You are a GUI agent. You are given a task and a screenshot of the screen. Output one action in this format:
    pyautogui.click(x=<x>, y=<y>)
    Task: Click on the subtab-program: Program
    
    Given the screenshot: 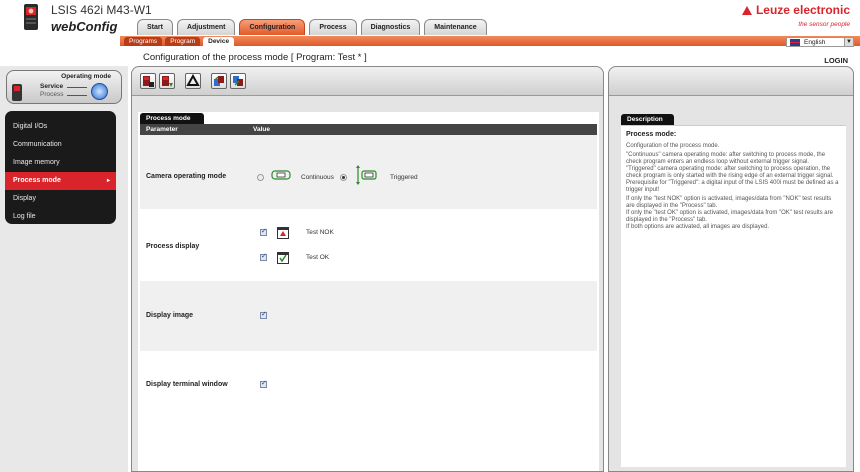 What is the action you would take?
    pyautogui.click(x=183, y=41)
    